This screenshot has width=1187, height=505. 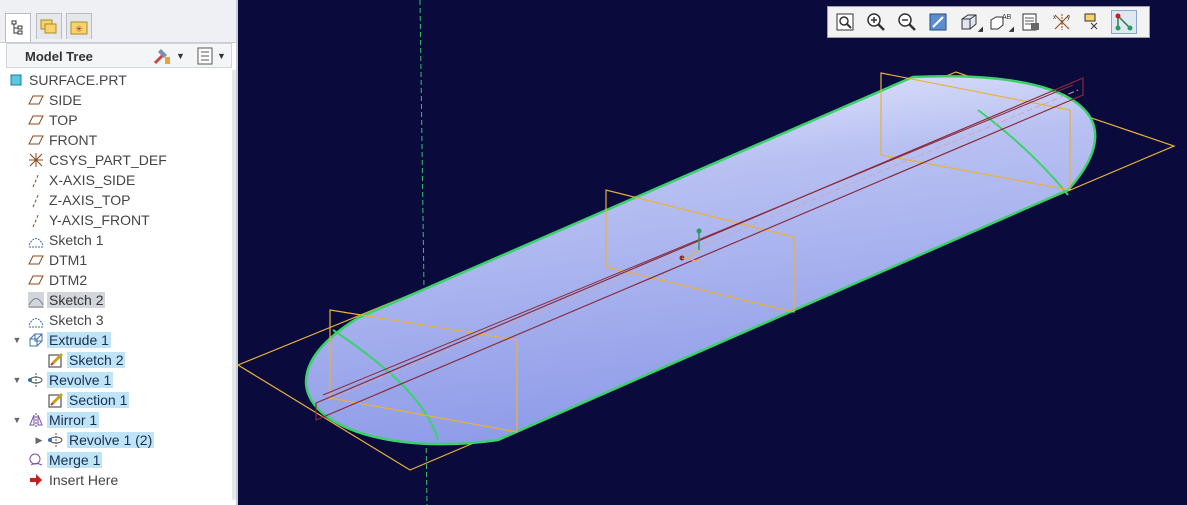 I want to click on tree-item-z-axis: Z-AXIS_TOP, so click(x=80, y=200).